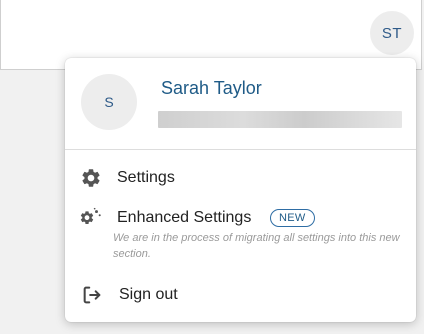 The height and width of the screenshot is (334, 424). What do you see at coordinates (91, 178) in the screenshot?
I see `gear-icon` at bounding box center [91, 178].